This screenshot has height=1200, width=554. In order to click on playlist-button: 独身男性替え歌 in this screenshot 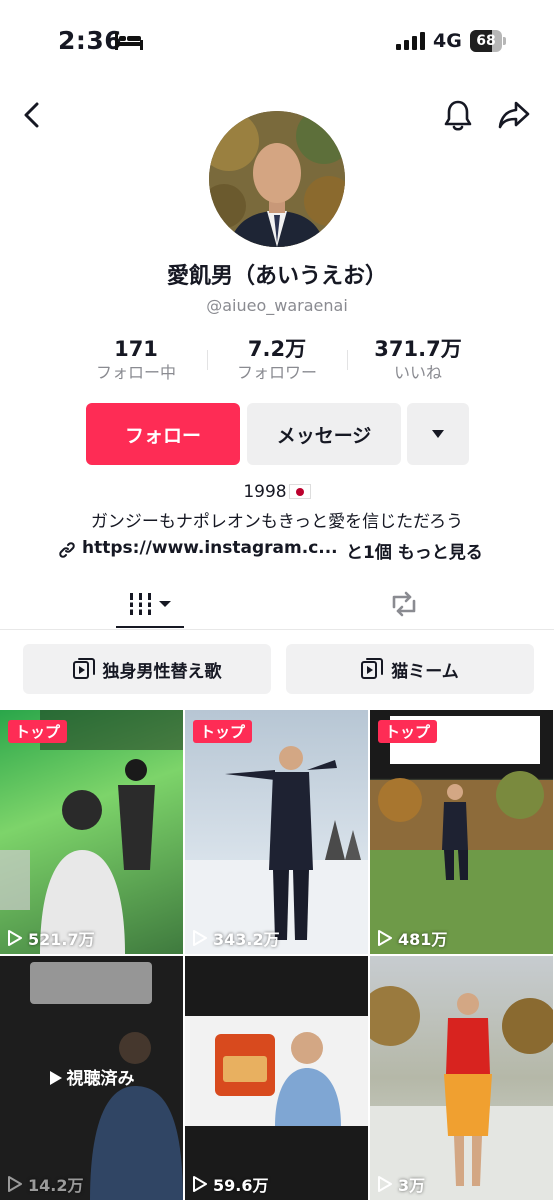, I will do `click(147, 669)`.